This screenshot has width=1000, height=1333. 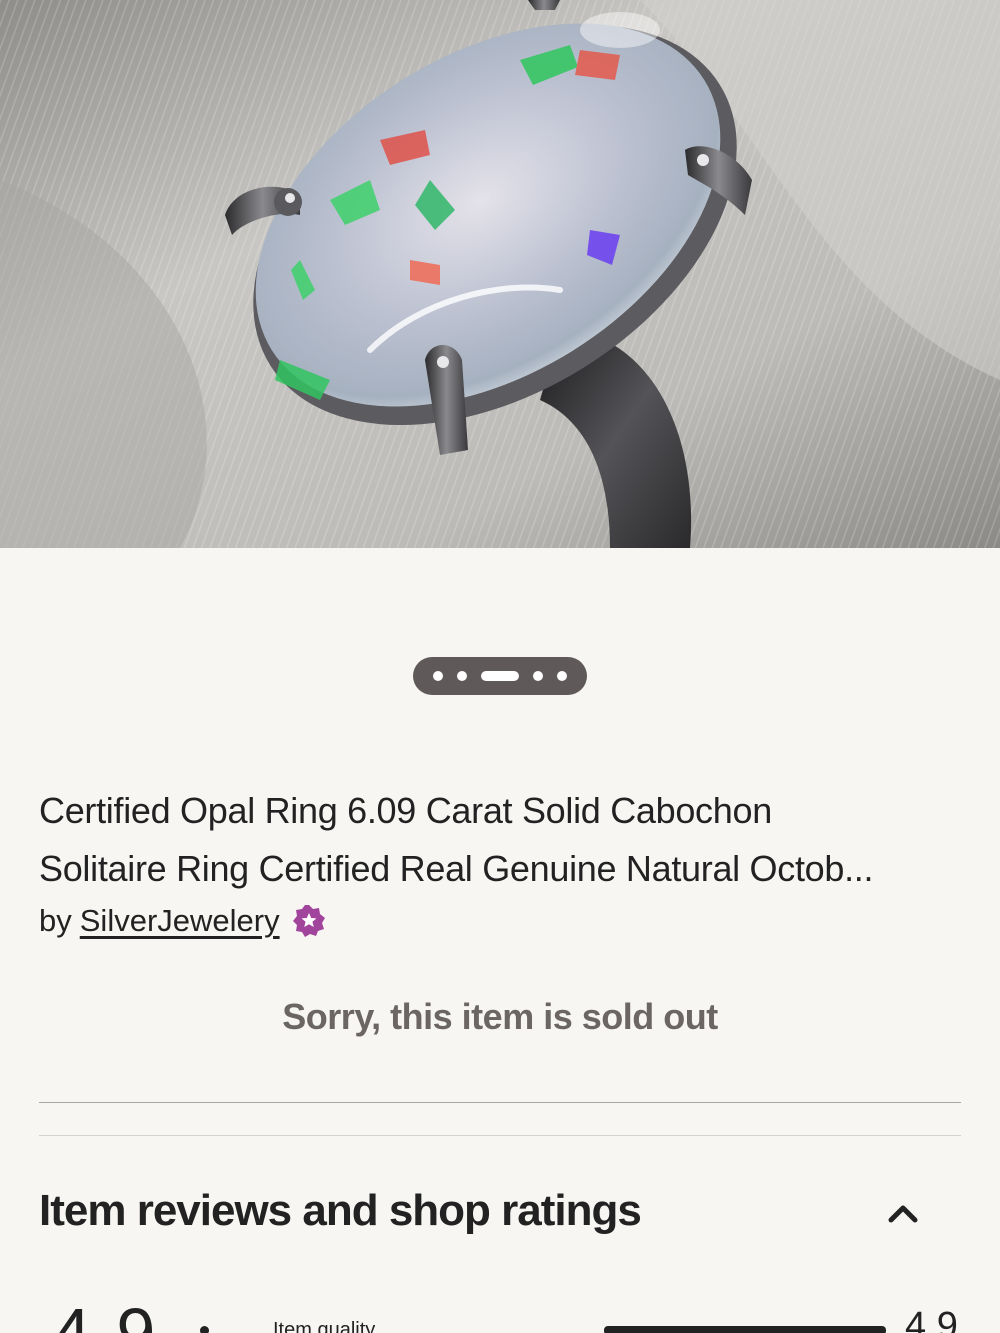 I want to click on by-label: by, so click(x=55, y=920).